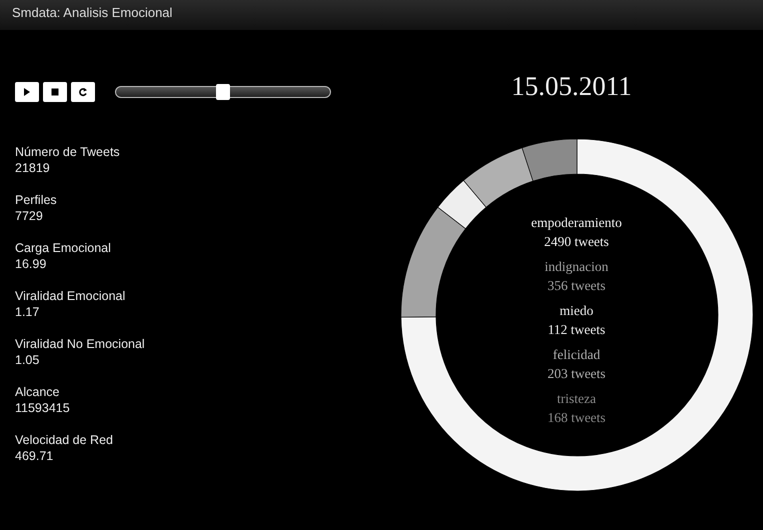  What do you see at coordinates (576, 223) in the screenshot?
I see `emotion-name: empoderamiento` at bounding box center [576, 223].